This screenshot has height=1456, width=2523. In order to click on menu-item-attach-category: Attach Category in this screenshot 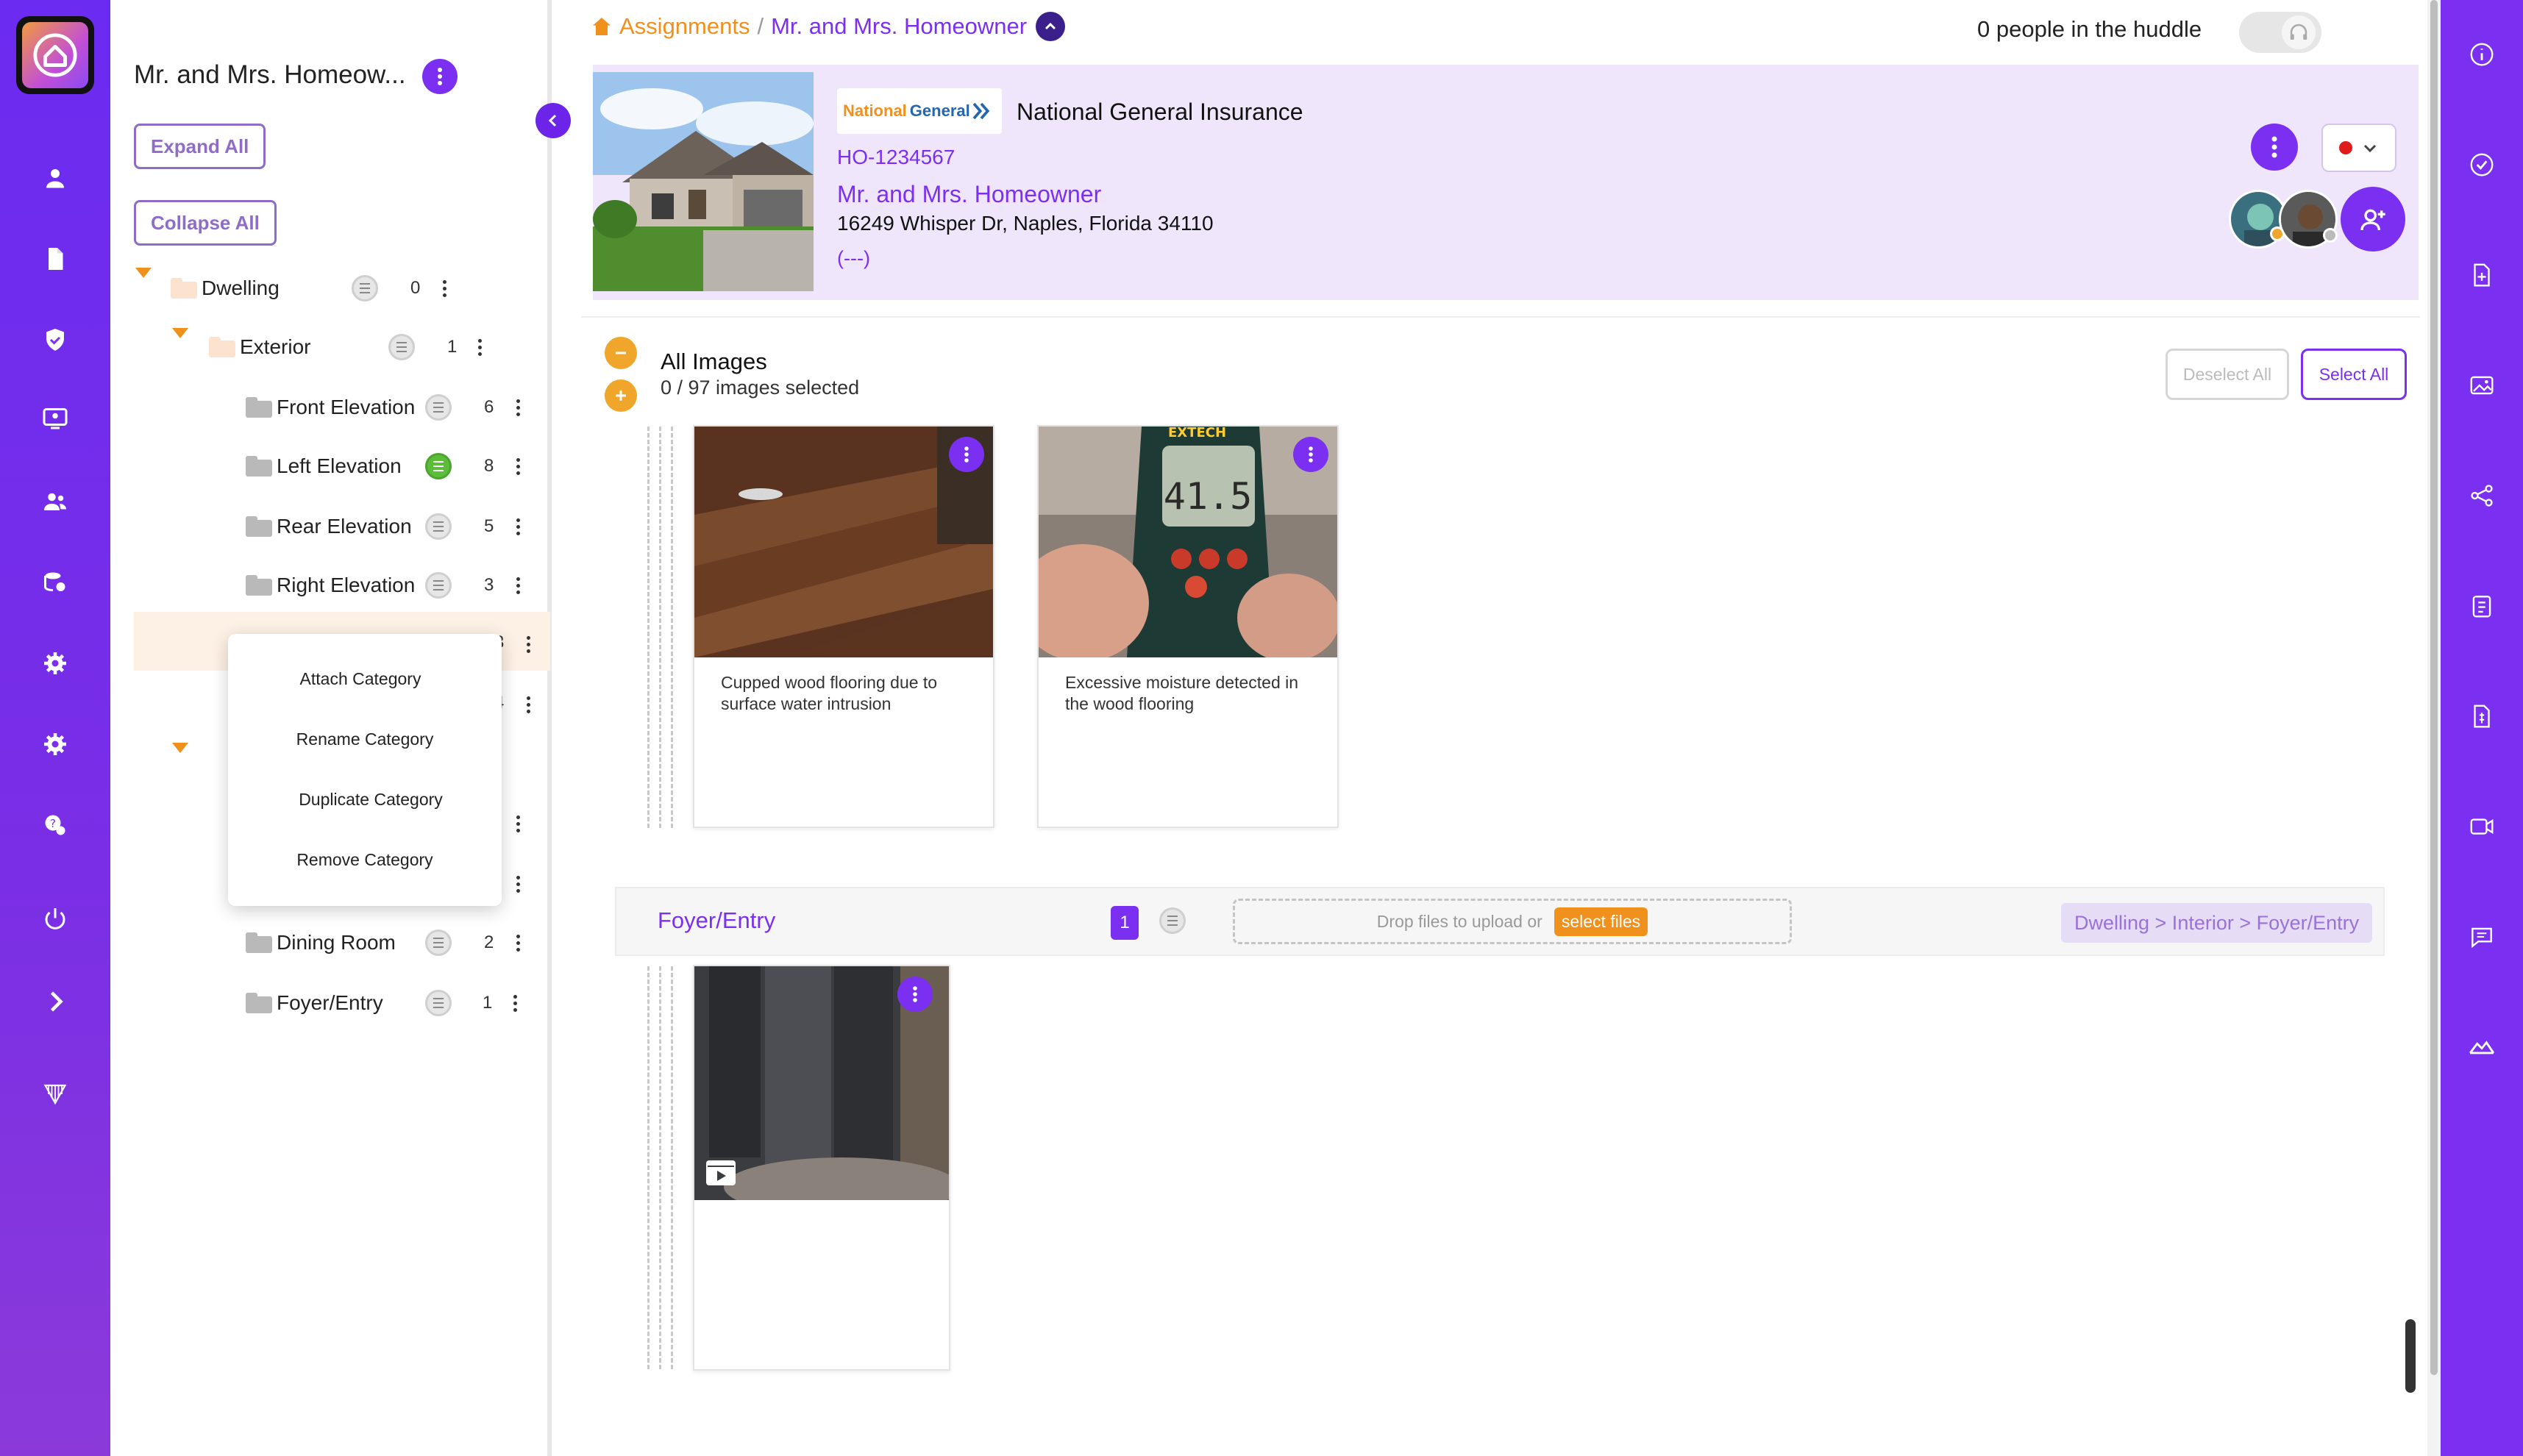, I will do `click(360, 679)`.